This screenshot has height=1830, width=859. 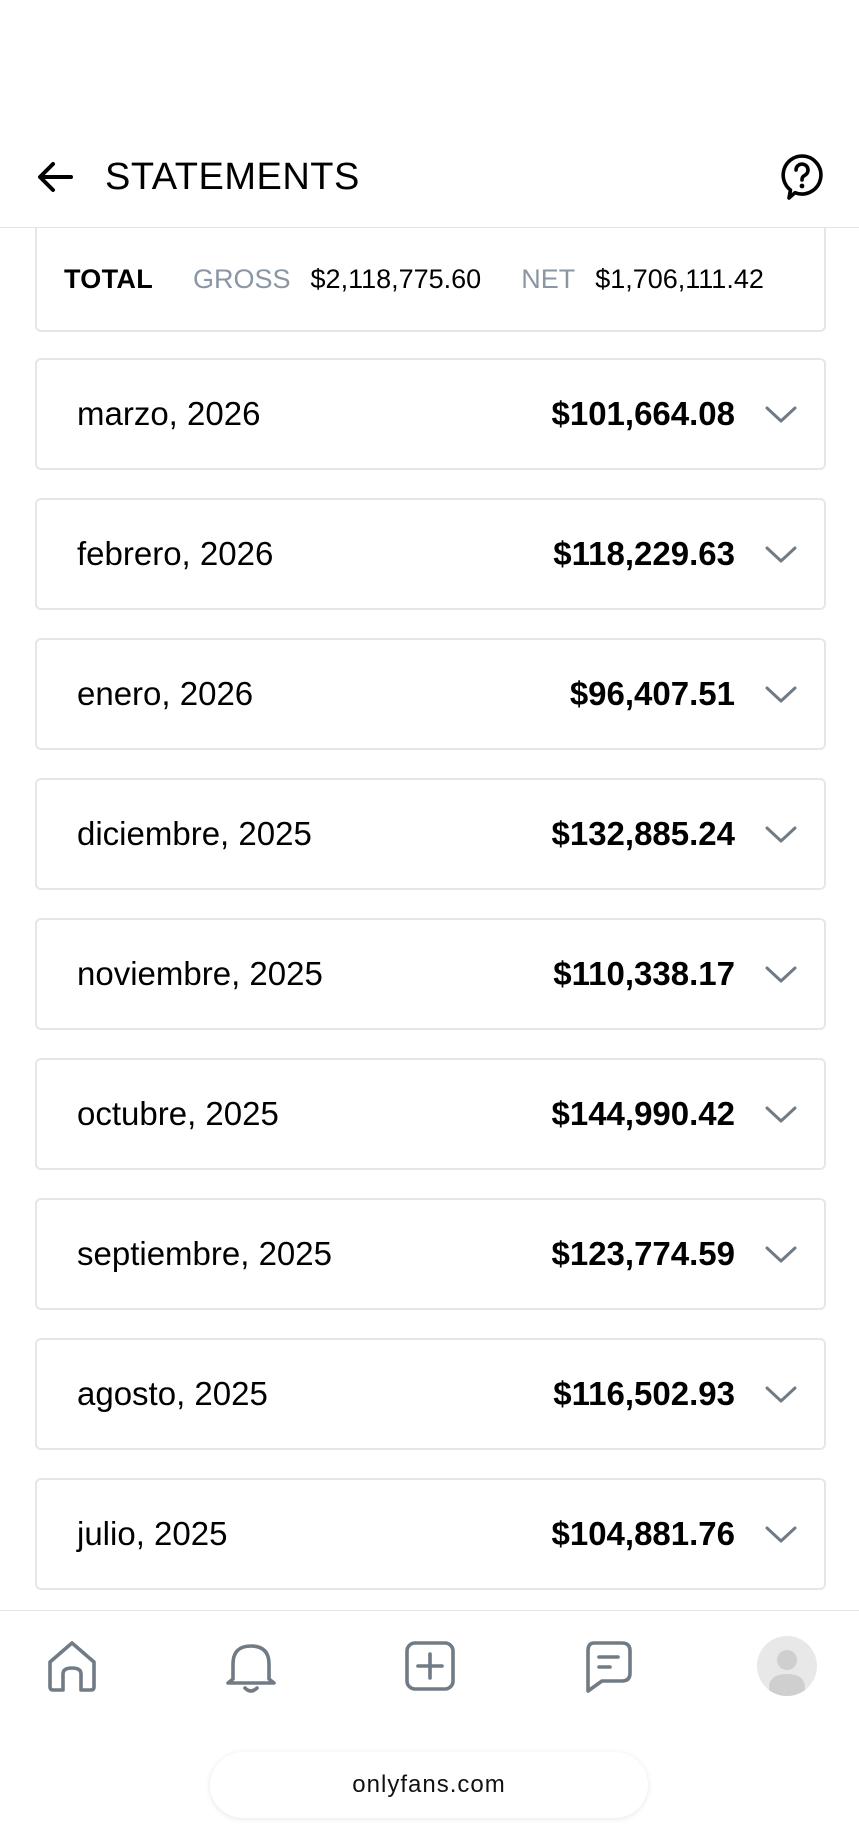 What do you see at coordinates (430, 974) in the screenshot?
I see `statement-row: noviembre, 2025 $110,338.17` at bounding box center [430, 974].